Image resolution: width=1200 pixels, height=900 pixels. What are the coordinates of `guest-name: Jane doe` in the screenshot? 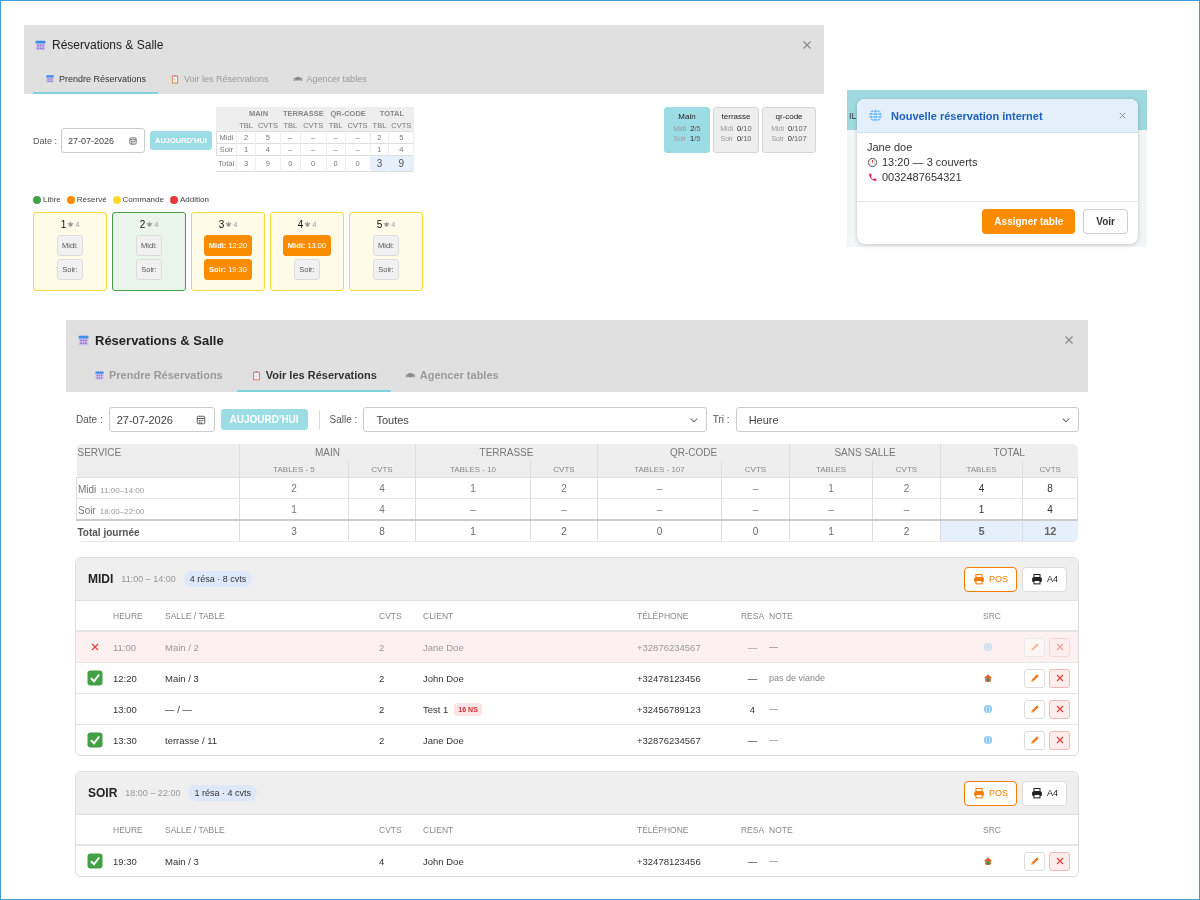 It's located at (890, 147).